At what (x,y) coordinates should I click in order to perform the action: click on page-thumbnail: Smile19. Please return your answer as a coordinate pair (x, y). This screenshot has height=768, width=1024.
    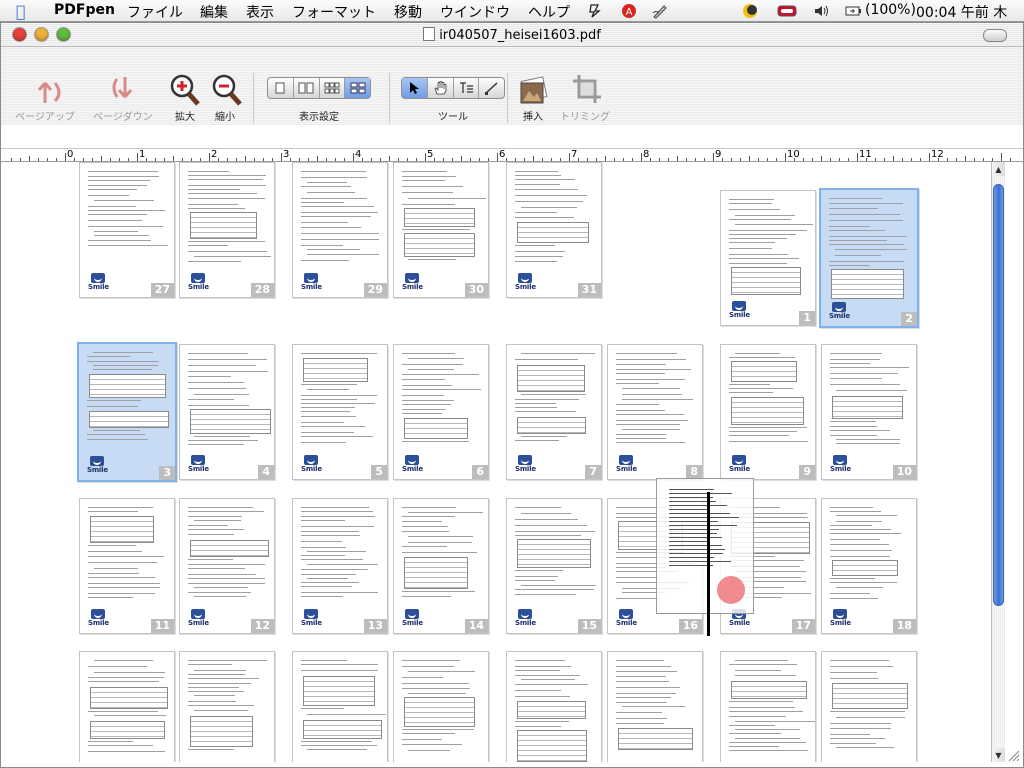
    Looking at the image, I should click on (127, 706).